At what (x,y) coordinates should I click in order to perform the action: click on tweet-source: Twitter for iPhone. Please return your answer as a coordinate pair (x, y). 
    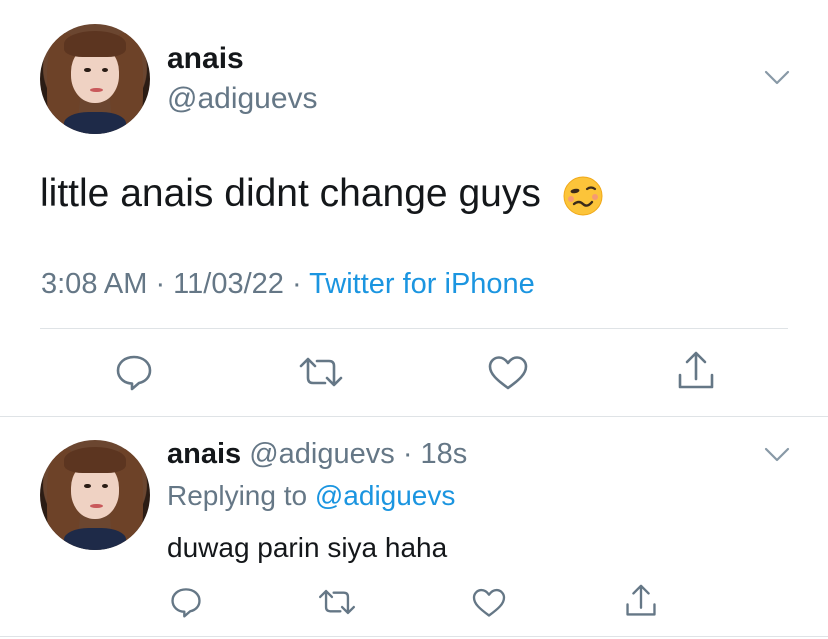
    Looking at the image, I should click on (422, 284).